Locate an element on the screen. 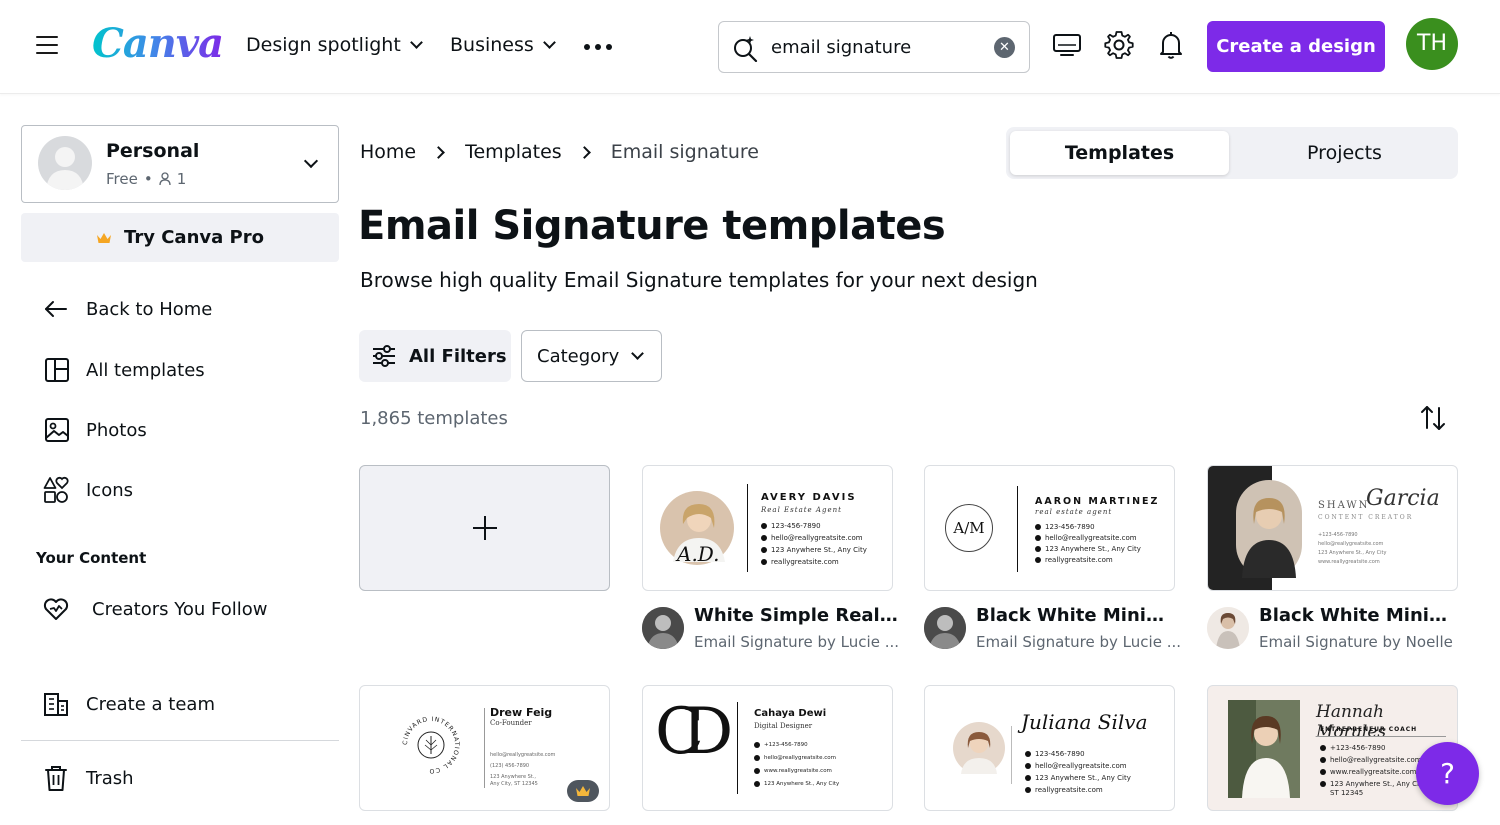 The width and height of the screenshot is (1500, 825). photo-icon is located at coordinates (57, 430).